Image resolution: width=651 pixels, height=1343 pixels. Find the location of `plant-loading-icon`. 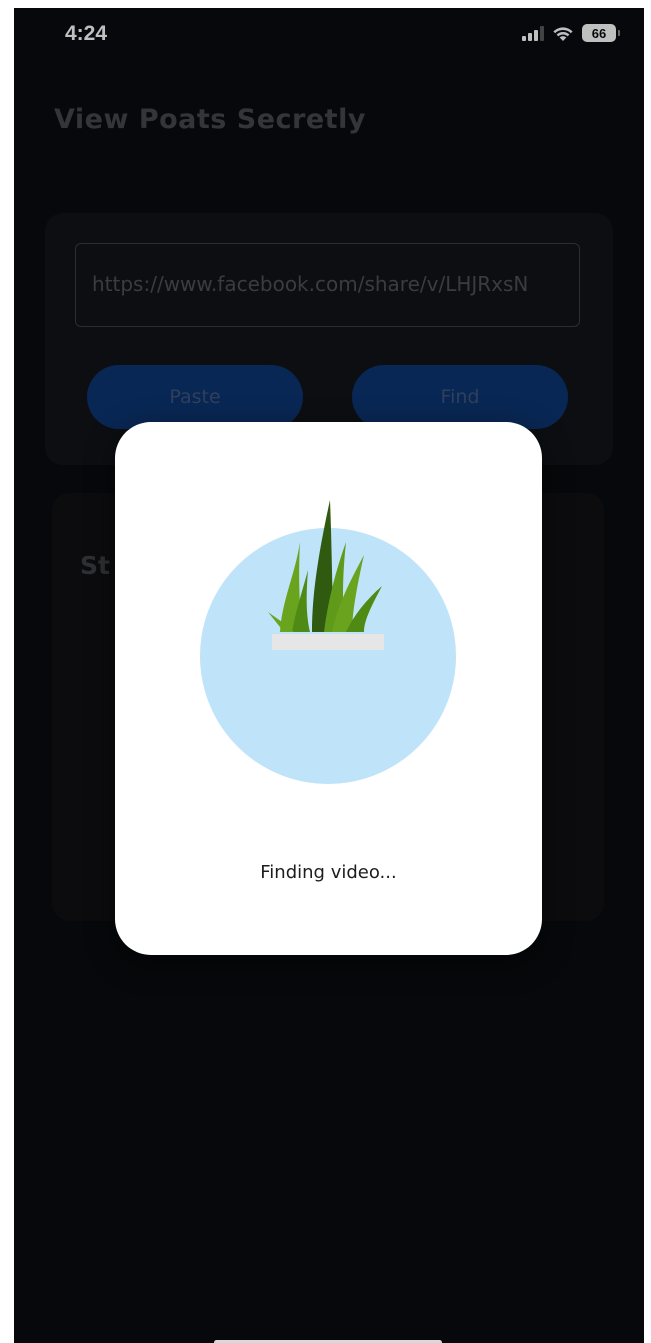

plant-loading-icon is located at coordinates (328, 642).